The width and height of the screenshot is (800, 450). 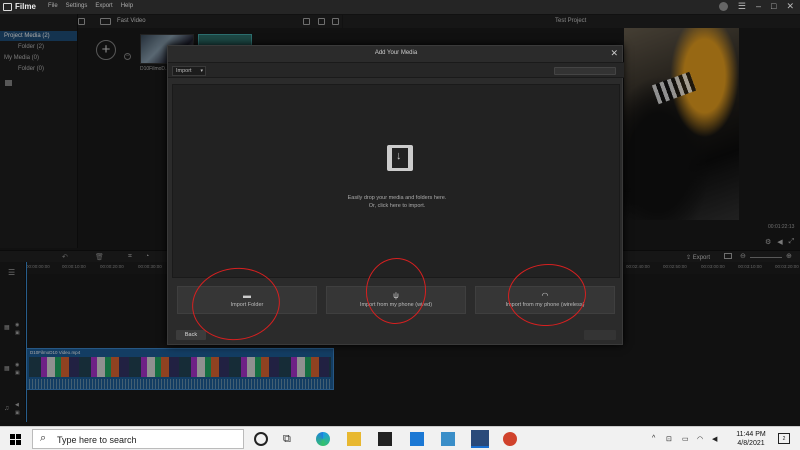 I want to click on cortana-icon, so click(x=261, y=439).